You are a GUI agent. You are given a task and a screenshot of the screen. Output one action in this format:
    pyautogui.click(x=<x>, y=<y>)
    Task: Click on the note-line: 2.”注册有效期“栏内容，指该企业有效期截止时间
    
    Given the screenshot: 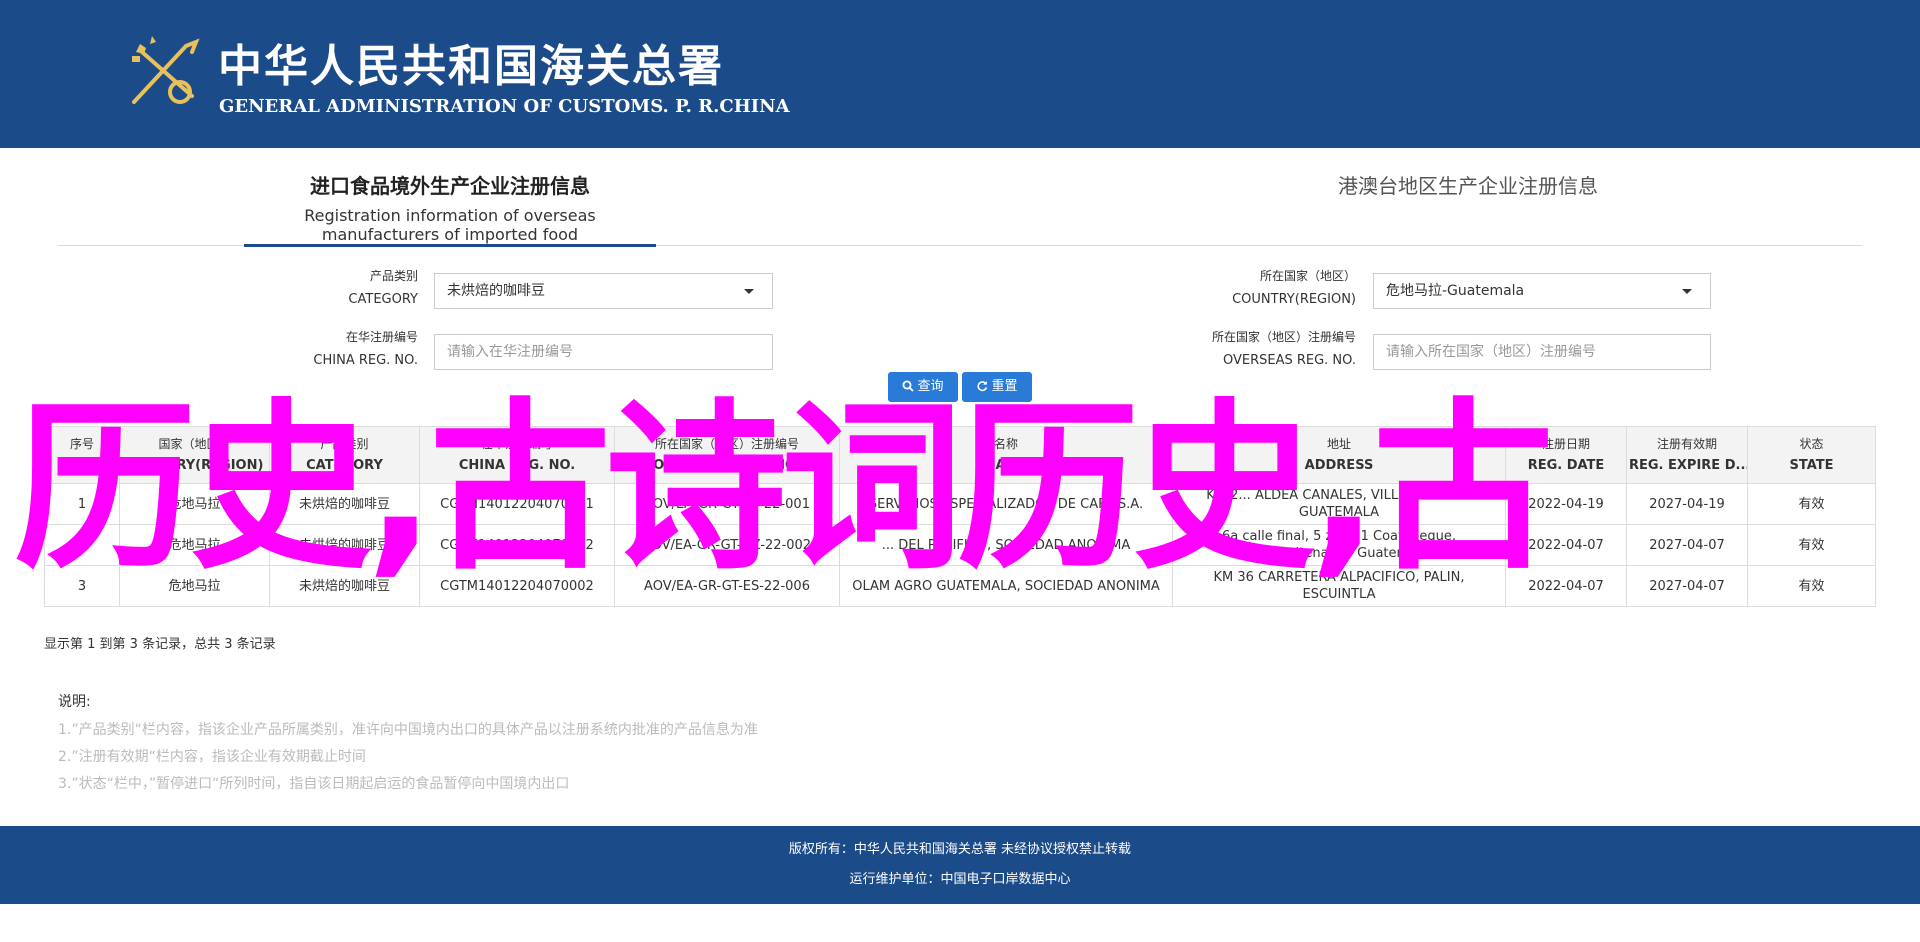 What is the action you would take?
    pyautogui.click(x=212, y=757)
    